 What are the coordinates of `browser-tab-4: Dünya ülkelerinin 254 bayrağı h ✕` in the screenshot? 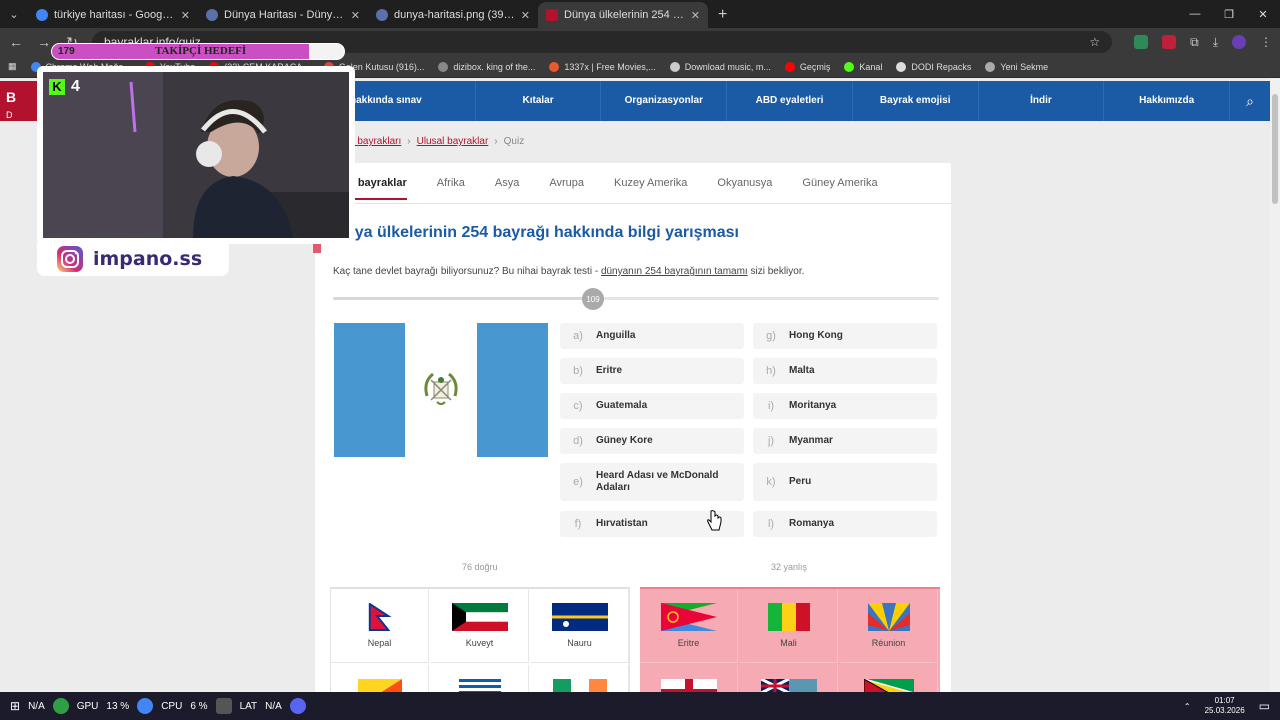 It's located at (623, 15).